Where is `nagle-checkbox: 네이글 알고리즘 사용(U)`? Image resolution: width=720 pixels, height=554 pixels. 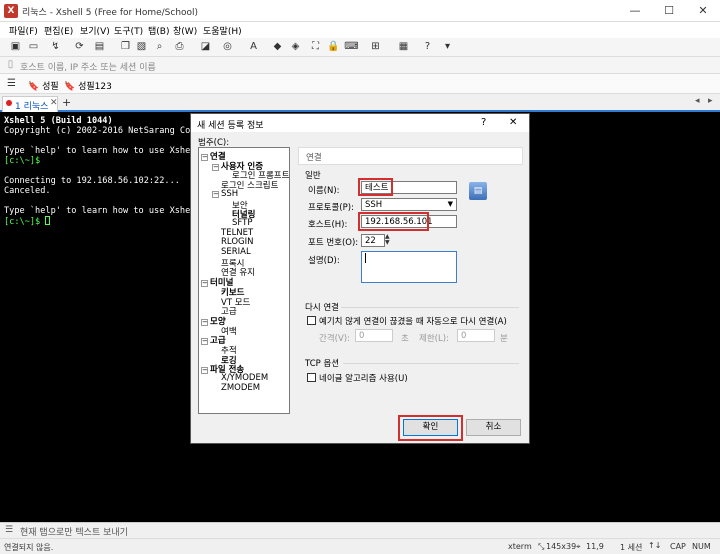
nagle-checkbox: 네이글 알고리즘 사용(U) is located at coordinates (357, 378).